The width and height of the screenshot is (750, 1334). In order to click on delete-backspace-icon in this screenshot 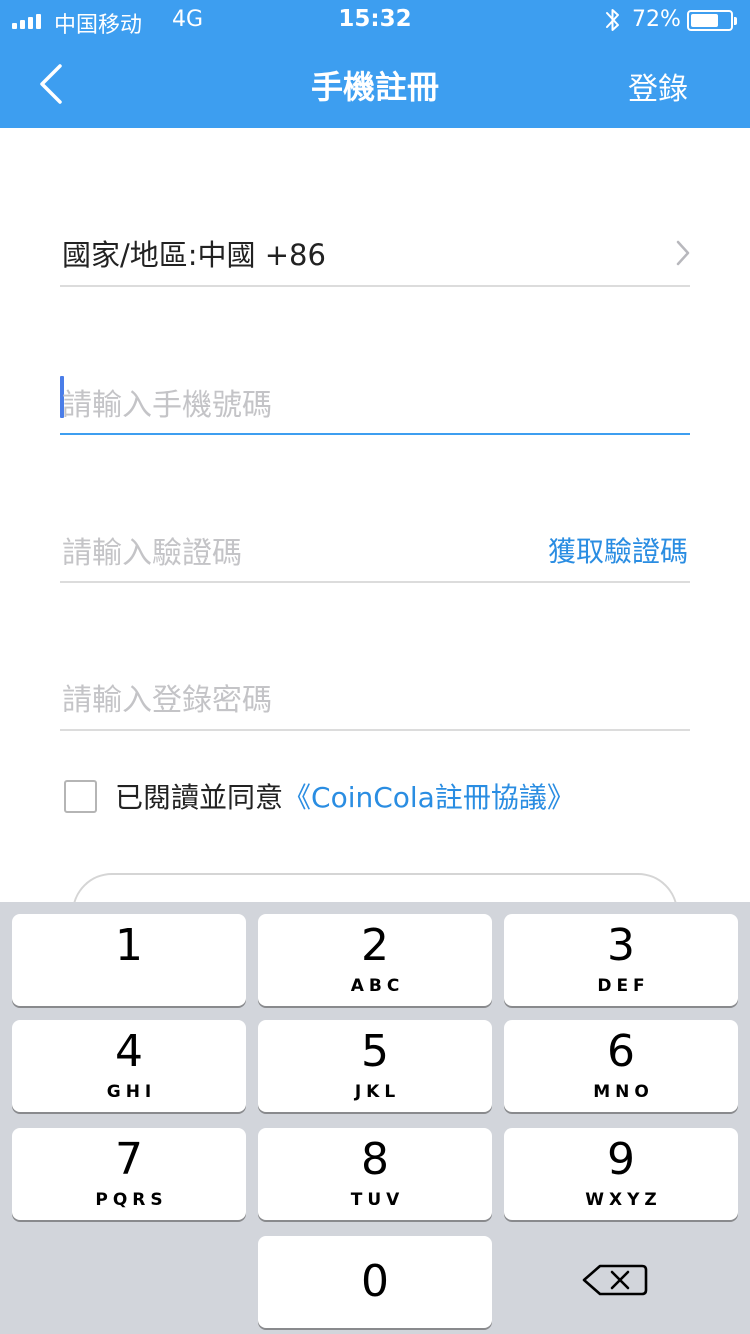, I will do `click(615, 1280)`.